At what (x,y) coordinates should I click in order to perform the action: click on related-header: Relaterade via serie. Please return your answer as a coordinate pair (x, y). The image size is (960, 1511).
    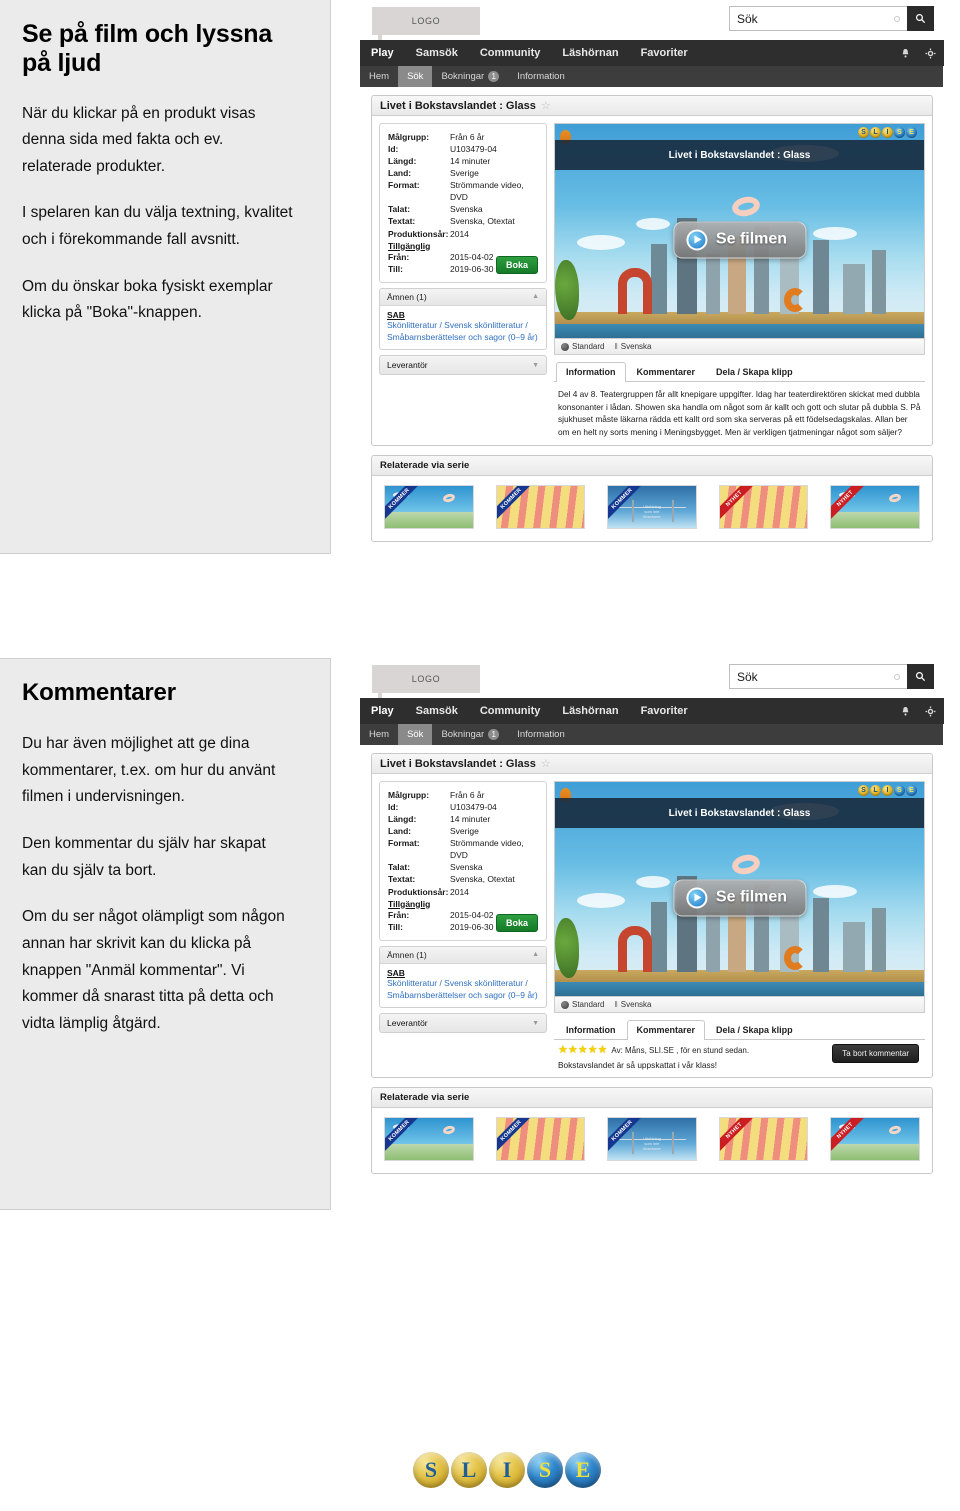
    Looking at the image, I should click on (652, 1098).